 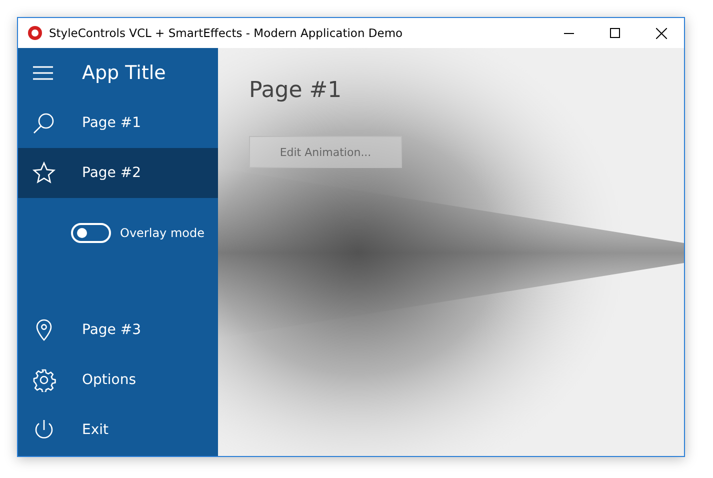 What do you see at coordinates (118, 430) in the screenshot?
I see `sidebar-item: Exit` at bounding box center [118, 430].